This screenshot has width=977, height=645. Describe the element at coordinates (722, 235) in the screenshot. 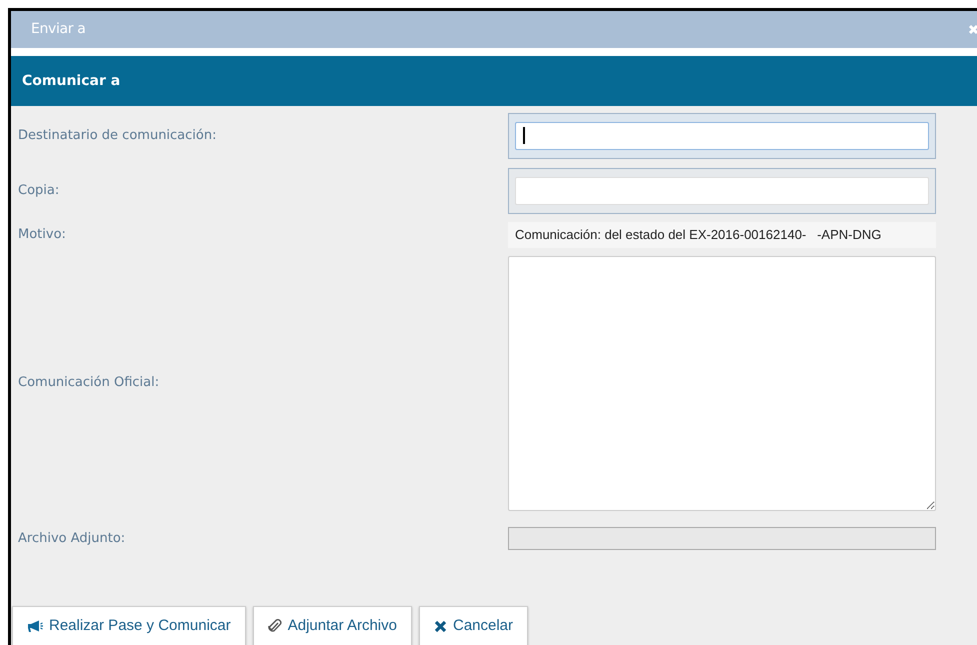

I see `subject-field: Comunicación: del estado del EX-2016-00162140- -APN-DNG` at that location.